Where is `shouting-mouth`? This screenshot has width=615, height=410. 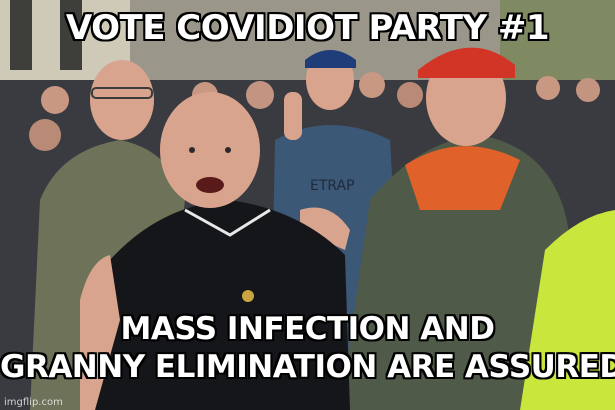
shouting-mouth is located at coordinates (210, 185).